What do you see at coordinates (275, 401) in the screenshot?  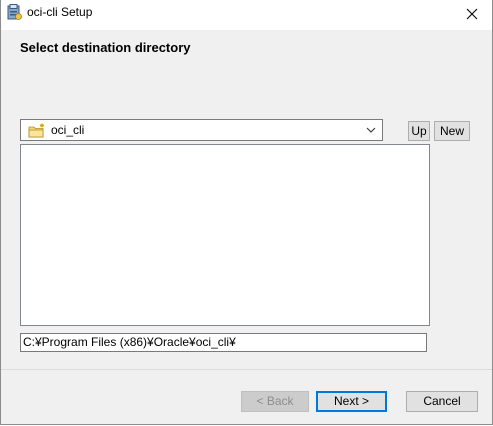 I see `back-button: < Back` at bounding box center [275, 401].